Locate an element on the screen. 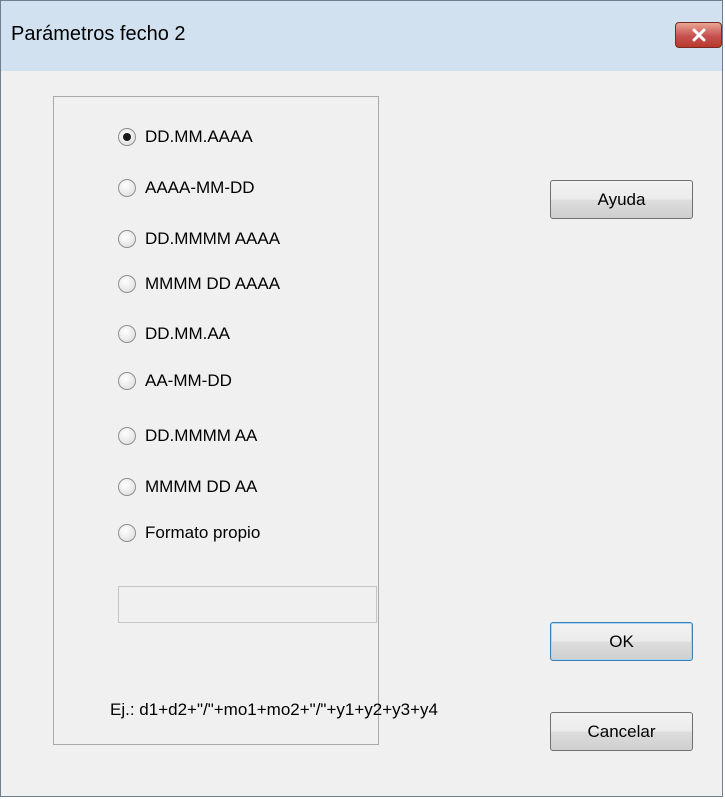 The image size is (725, 799). example-format-text: Ej.: d1+d2+"/"+mo1+mo2+"/"+y1+y2+y3+y4 is located at coordinates (274, 709).